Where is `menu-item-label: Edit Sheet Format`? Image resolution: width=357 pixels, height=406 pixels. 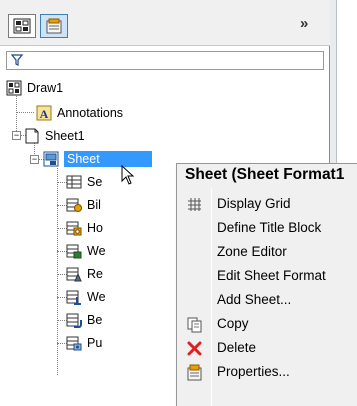
menu-item-label: Edit Sheet Format is located at coordinates (271, 275).